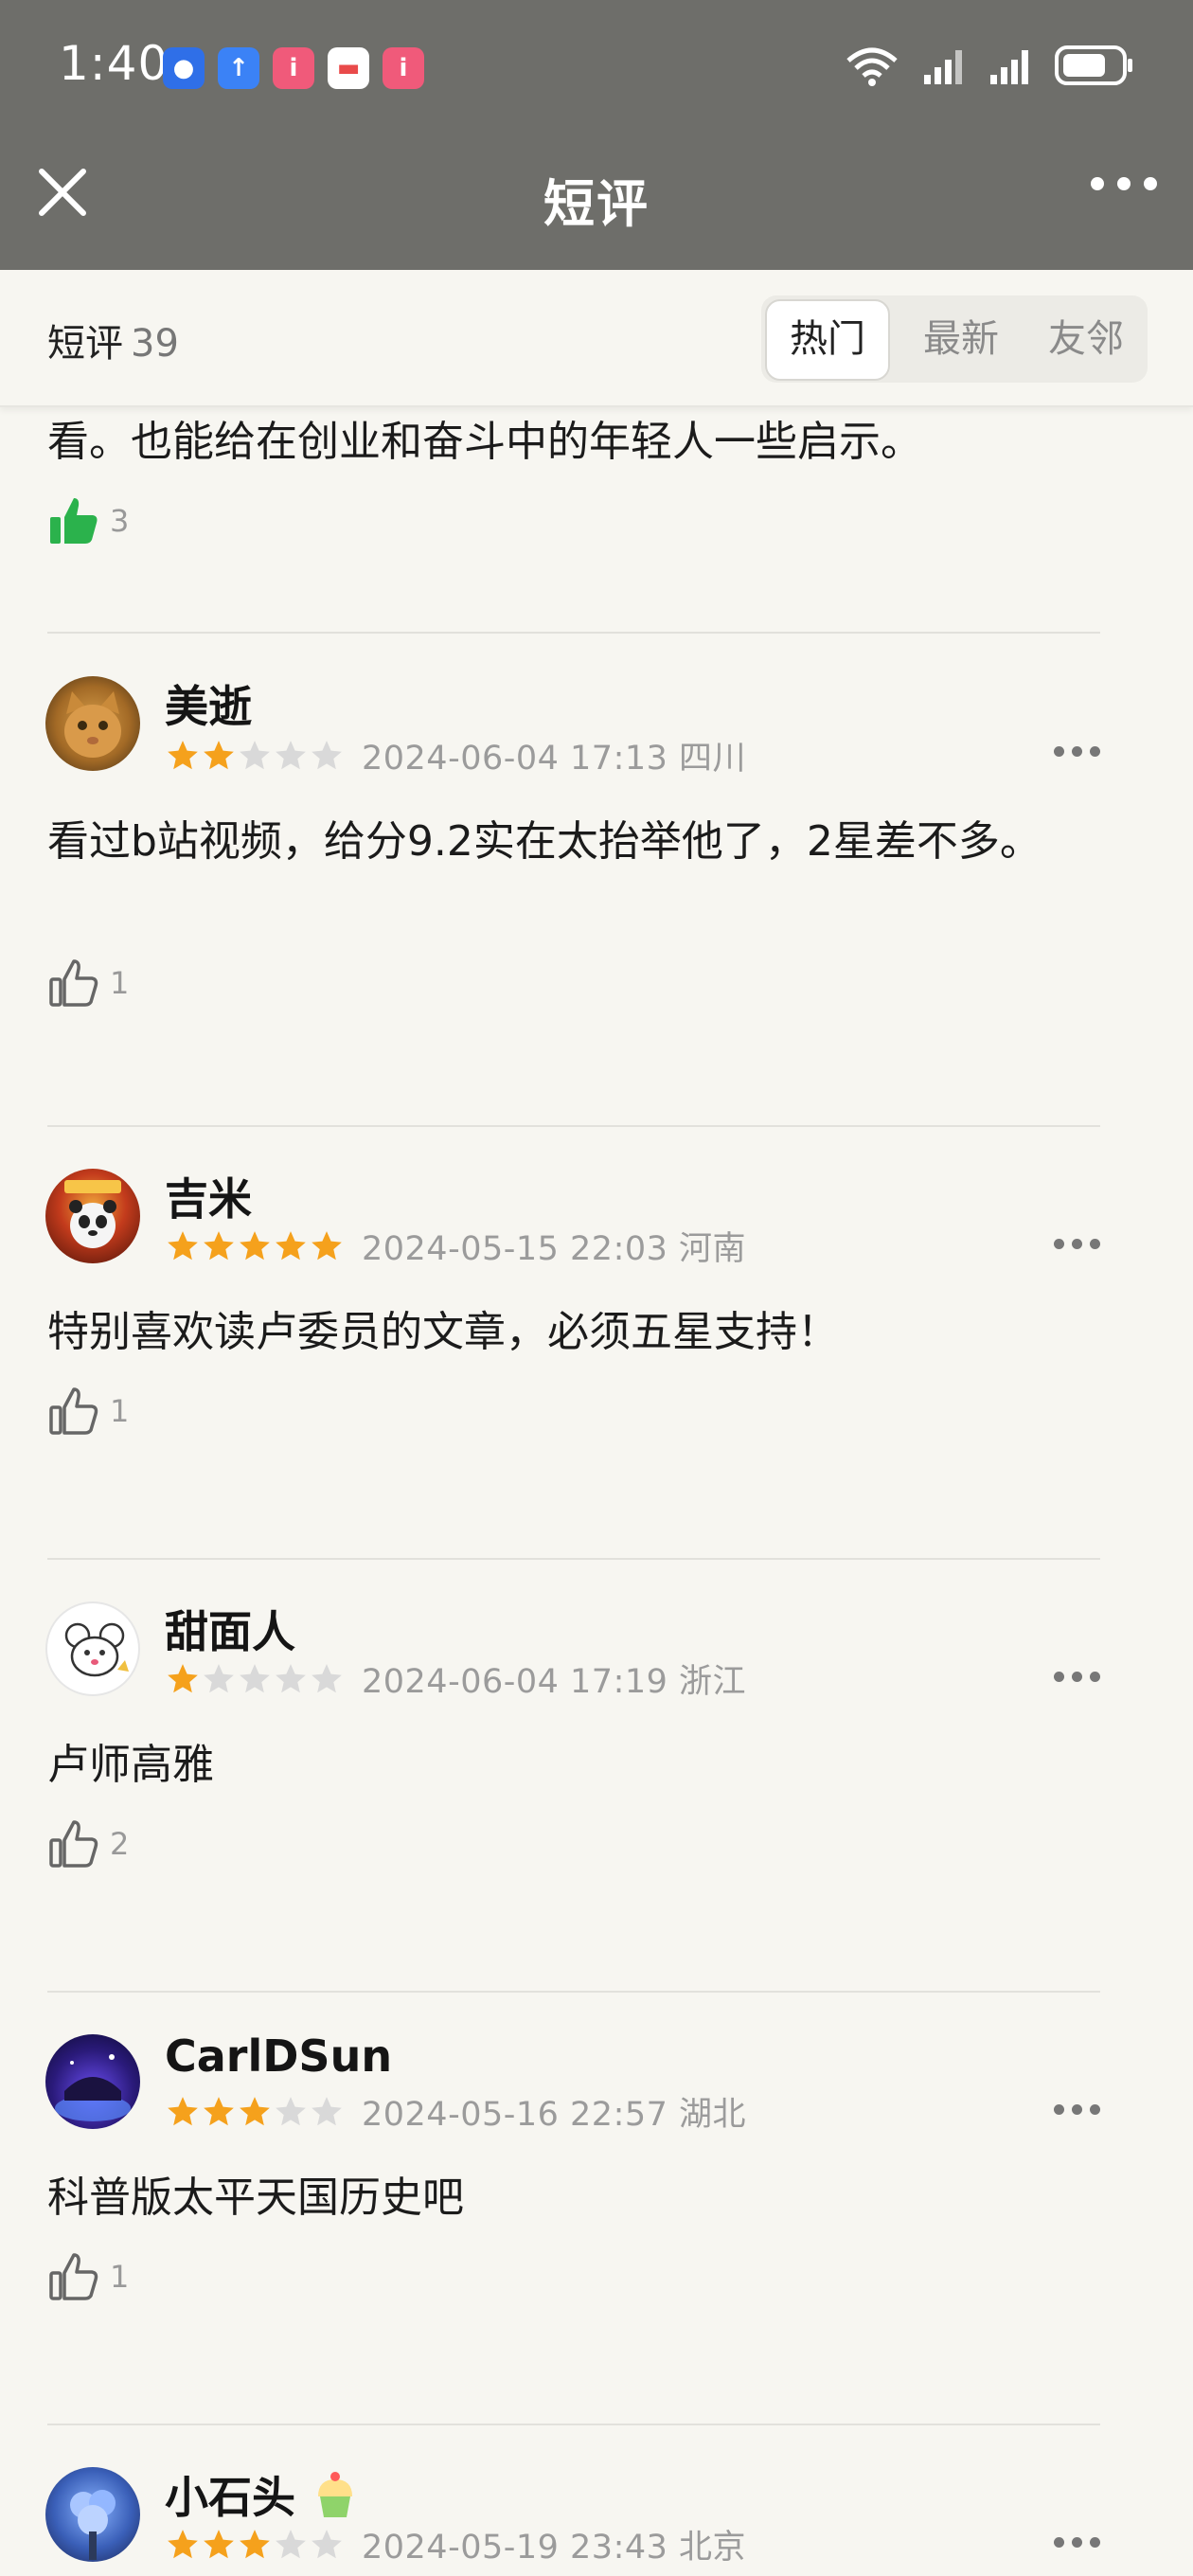  What do you see at coordinates (335, 2494) in the screenshot?
I see `cupcake-badge-icon` at bounding box center [335, 2494].